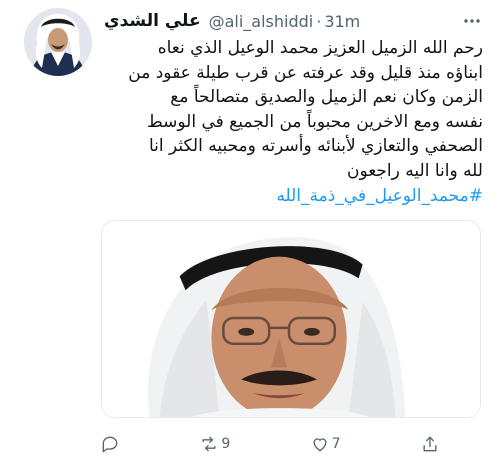  Describe the element at coordinates (226, 444) in the screenshot. I see `retweet-count: 9` at that location.